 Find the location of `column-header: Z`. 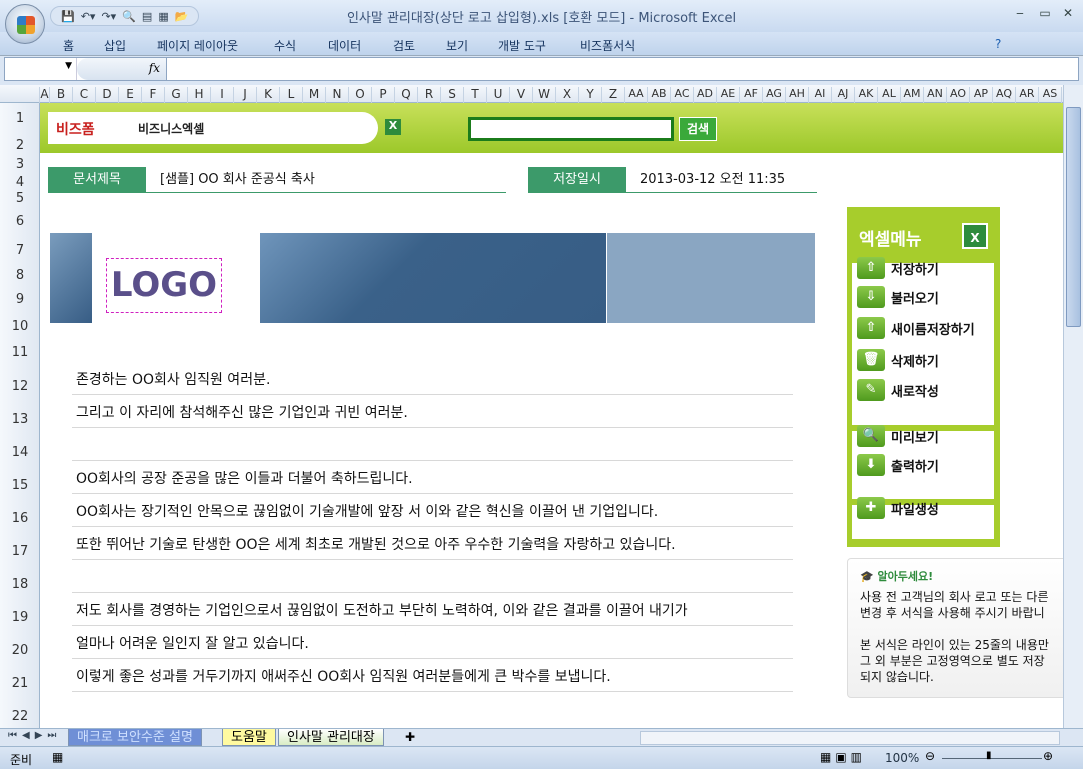

column-header: Z is located at coordinates (613, 95).